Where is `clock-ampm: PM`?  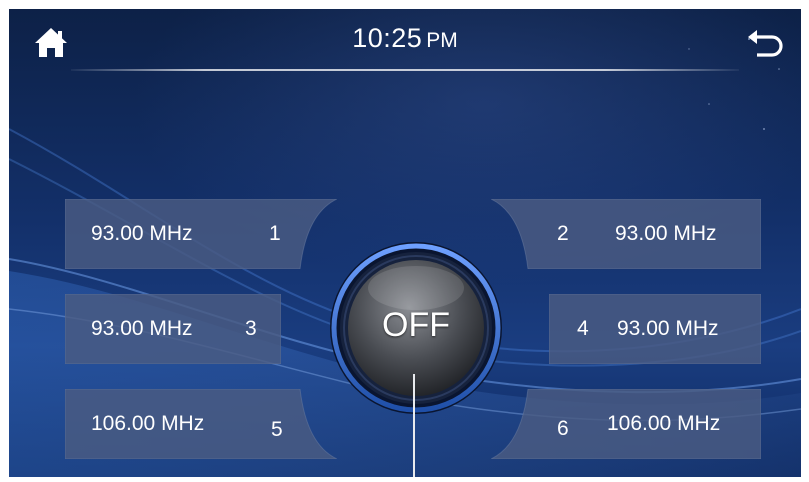
clock-ampm: PM is located at coordinates (442, 40).